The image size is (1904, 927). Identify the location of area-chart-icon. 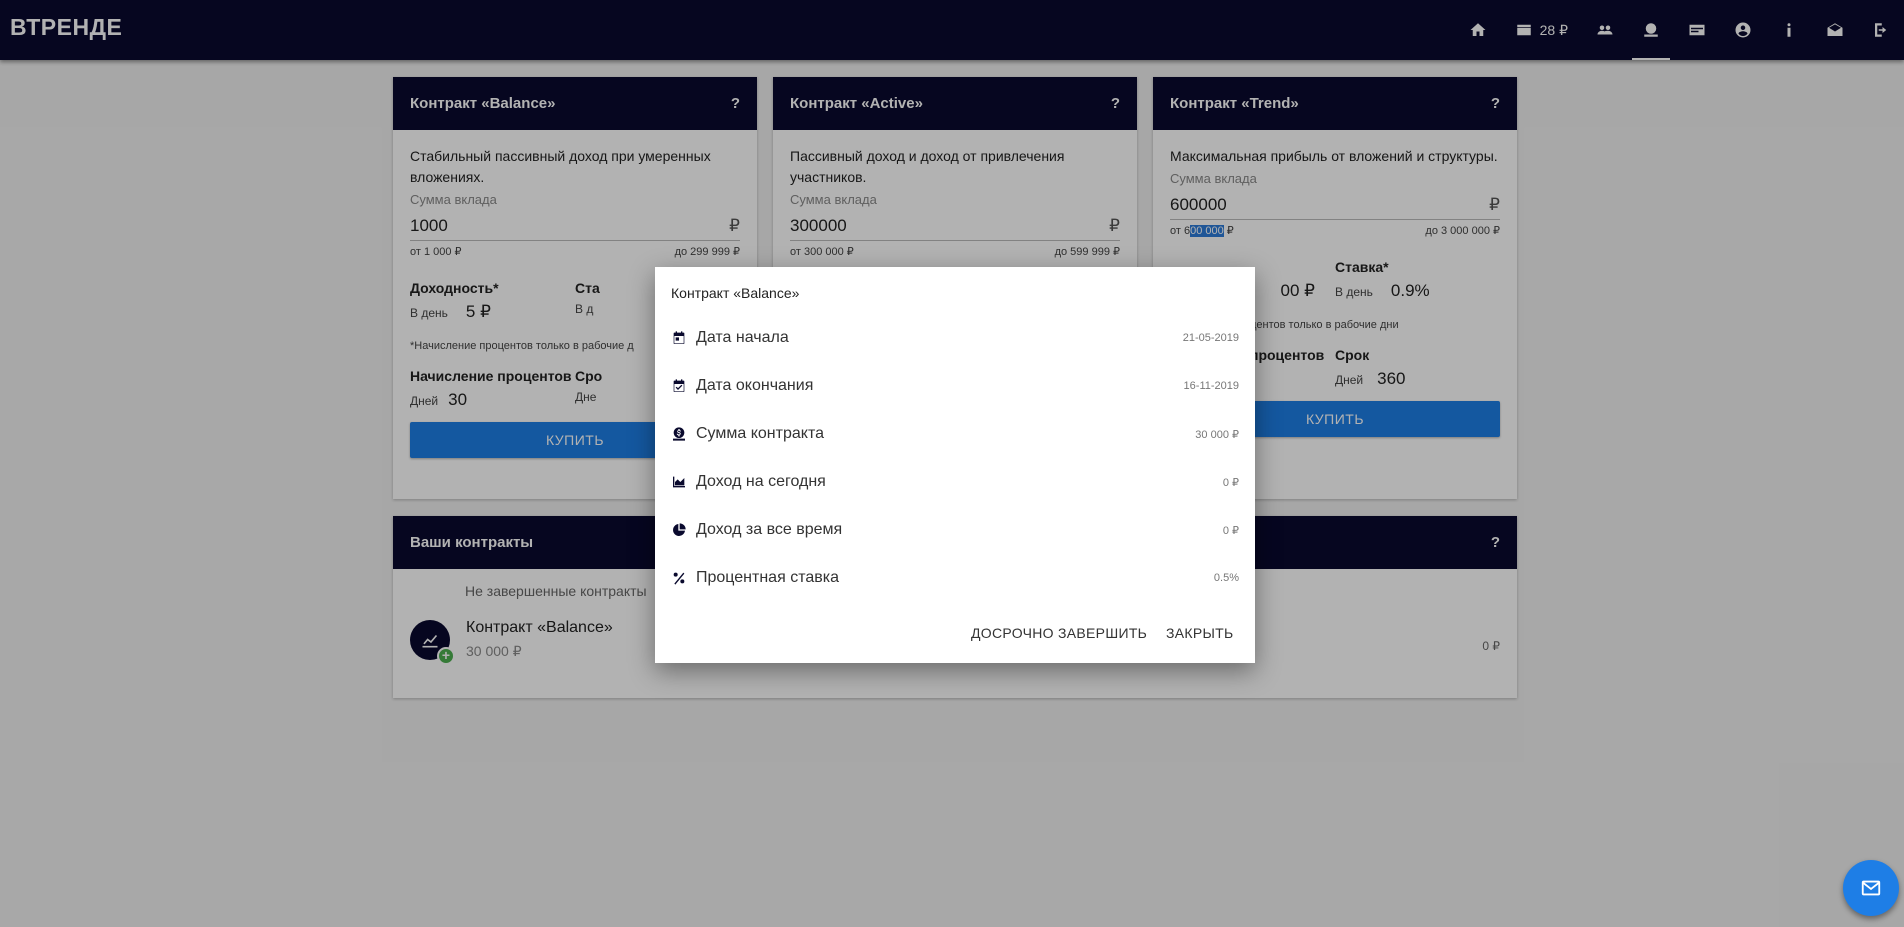
(679, 482).